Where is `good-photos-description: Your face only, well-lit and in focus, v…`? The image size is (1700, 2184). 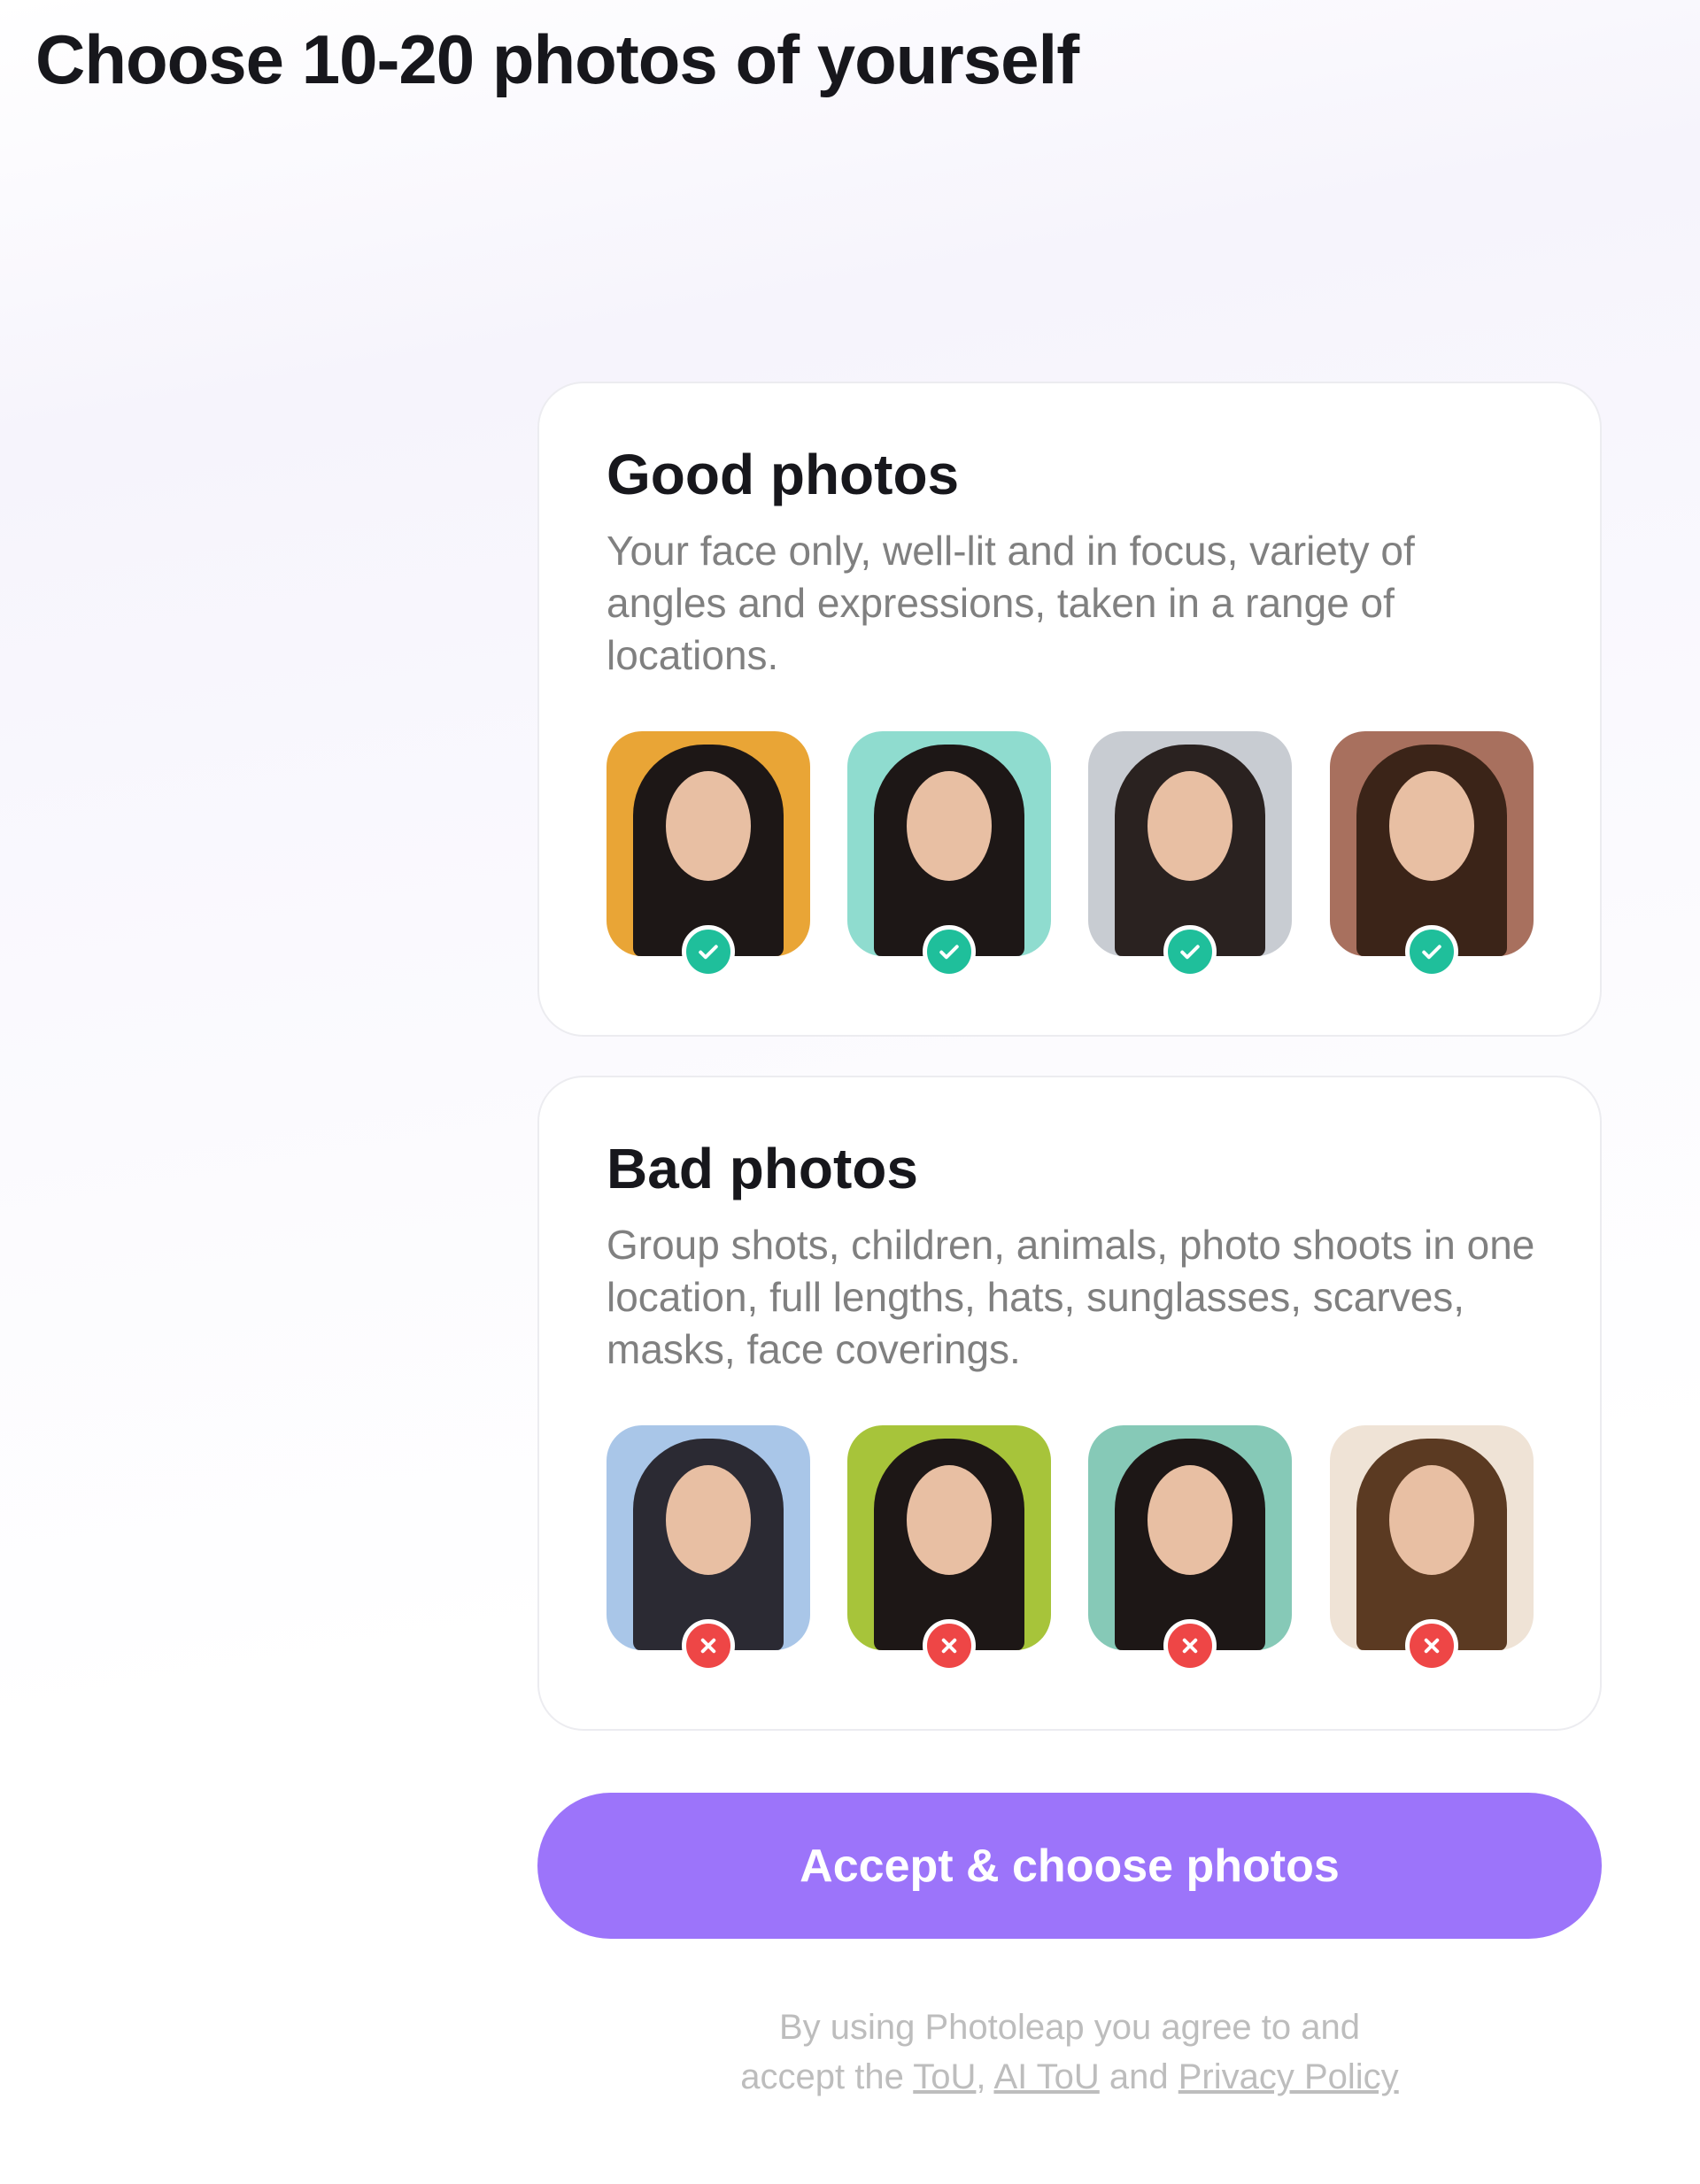 good-photos-description: Your face only, well-lit and in focus, v… is located at coordinates (1011, 603).